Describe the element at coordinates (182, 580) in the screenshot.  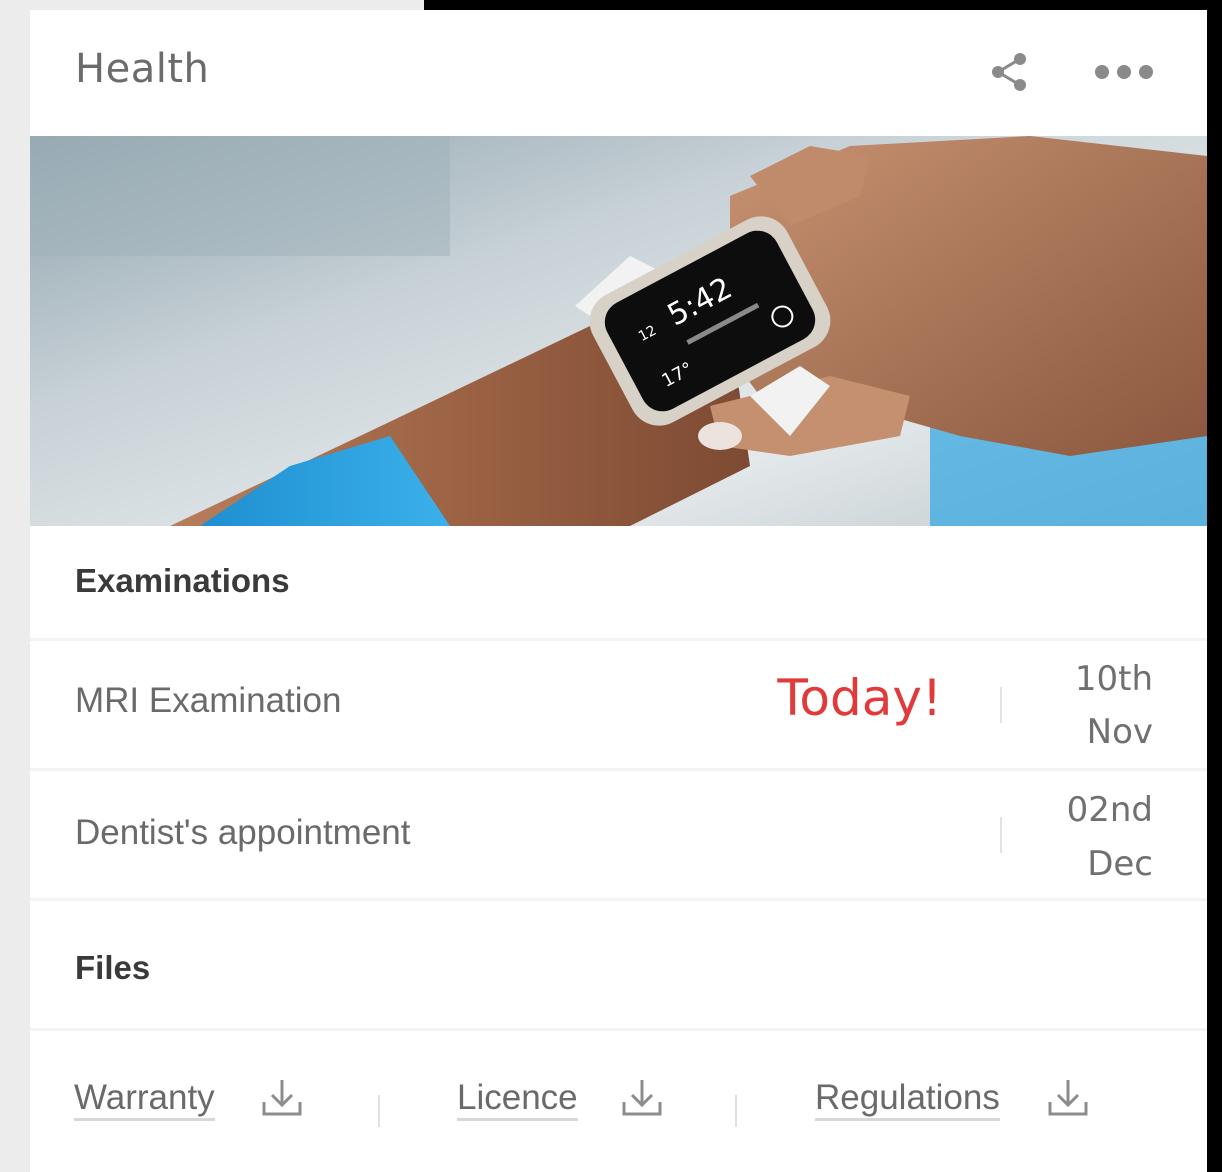
I see `examinations-heading: Examinations` at that location.